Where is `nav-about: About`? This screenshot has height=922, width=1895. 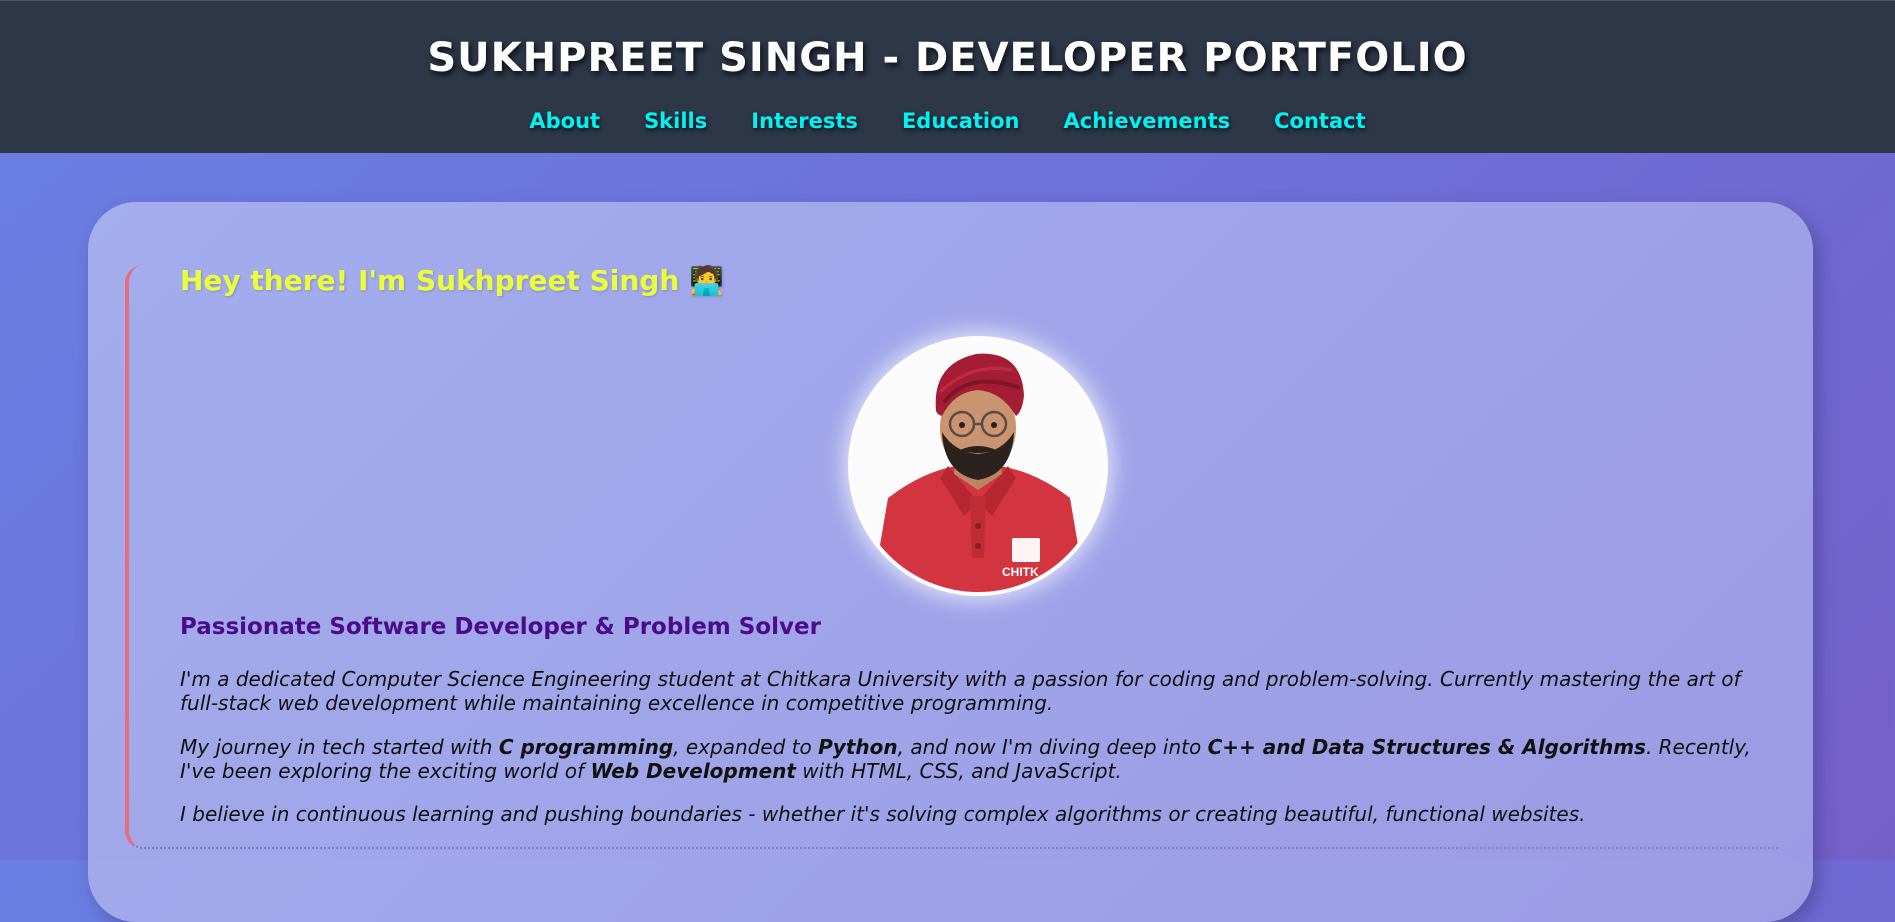 nav-about: About is located at coordinates (564, 121).